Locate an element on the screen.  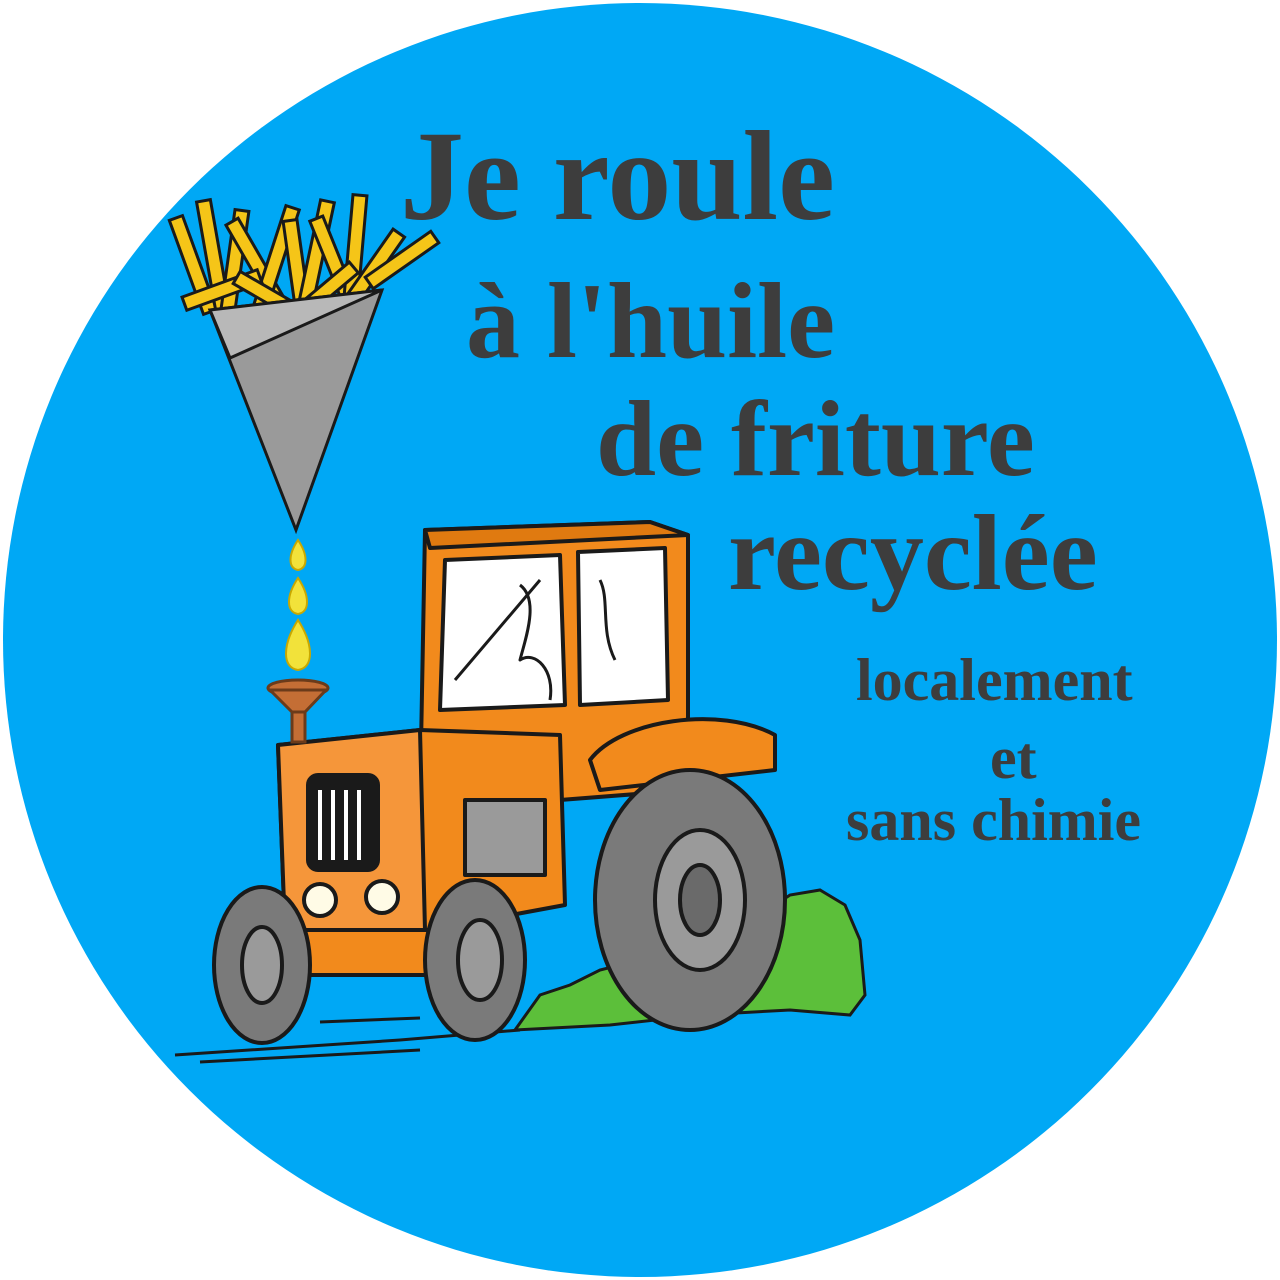
subline-line-2: et is located at coordinates (1013, 758).